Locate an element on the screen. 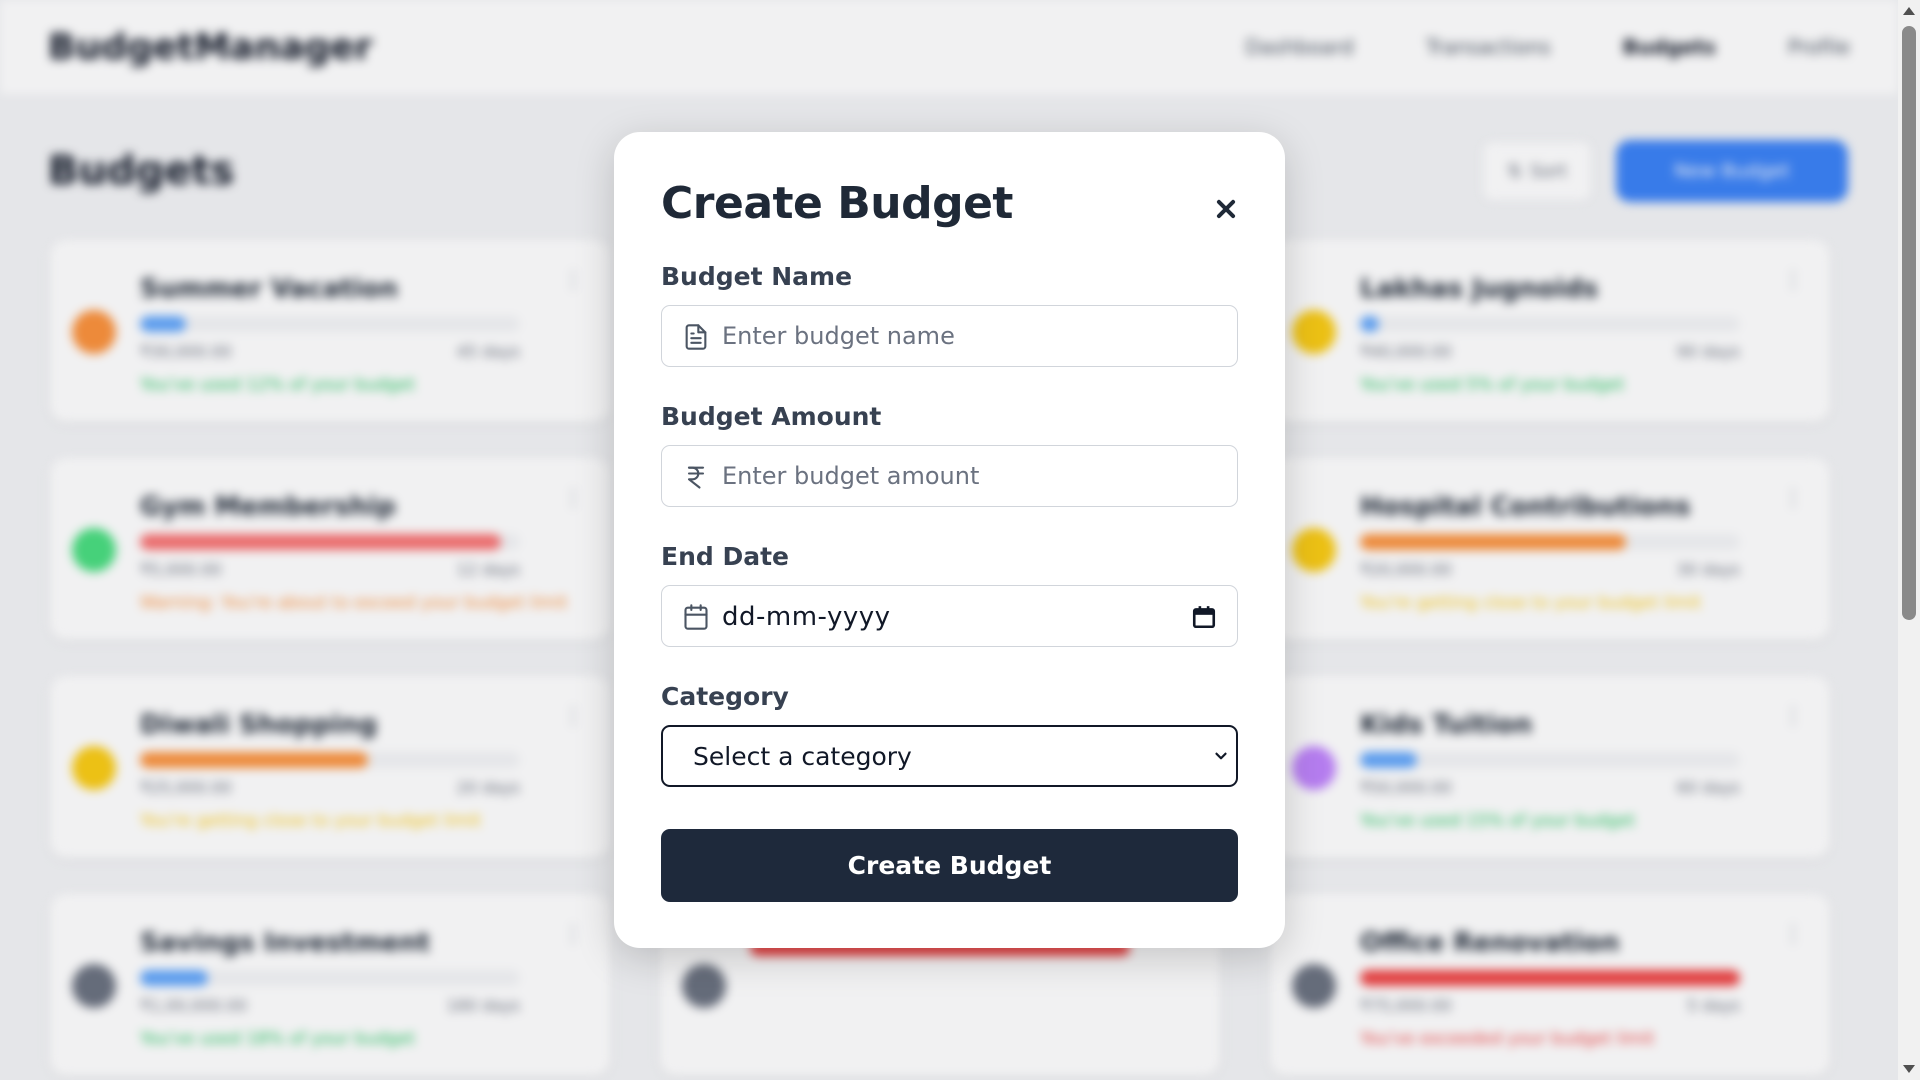  rupee-icon is located at coordinates (696, 477).